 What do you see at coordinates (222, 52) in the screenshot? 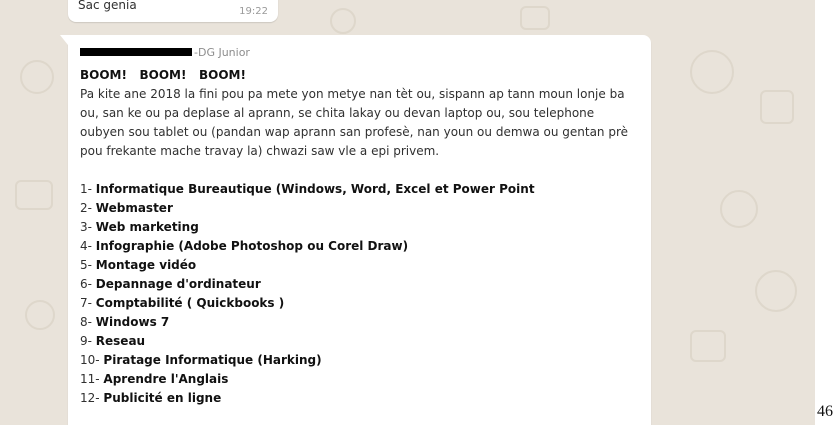
I see `sender-name: -DG Junior` at bounding box center [222, 52].